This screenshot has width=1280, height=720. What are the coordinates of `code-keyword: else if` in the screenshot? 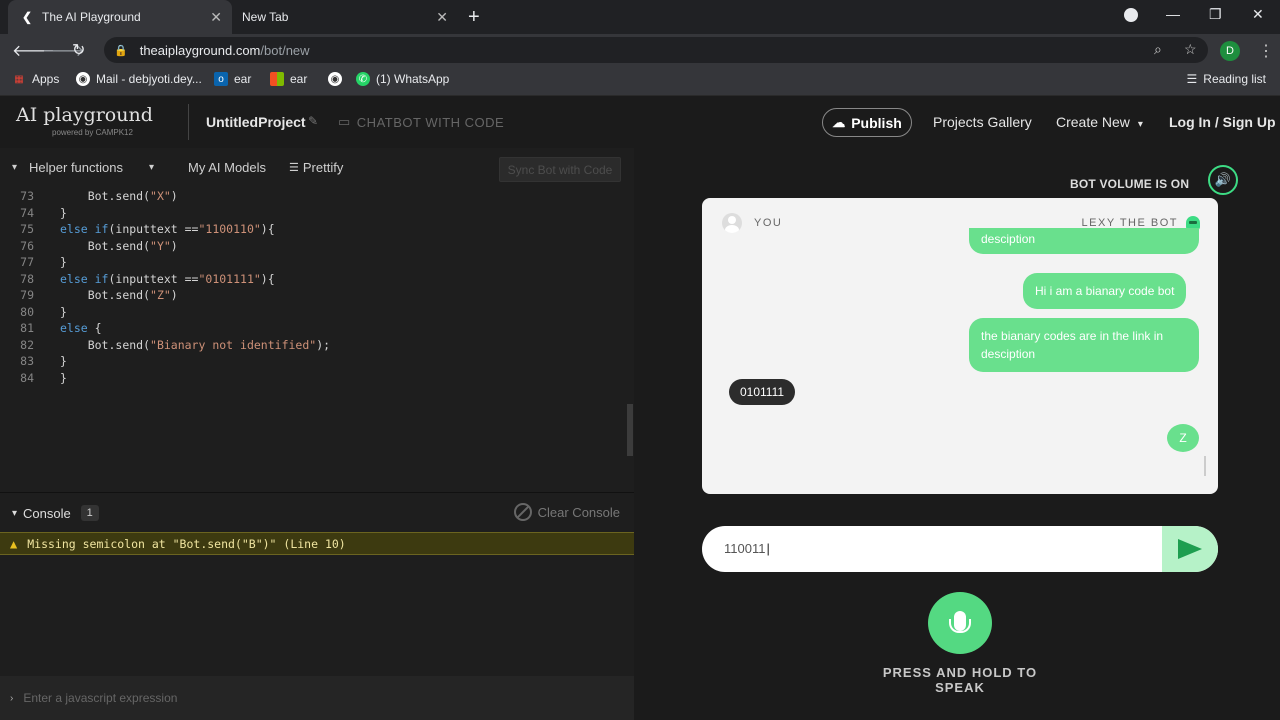 It's located at (84, 229).